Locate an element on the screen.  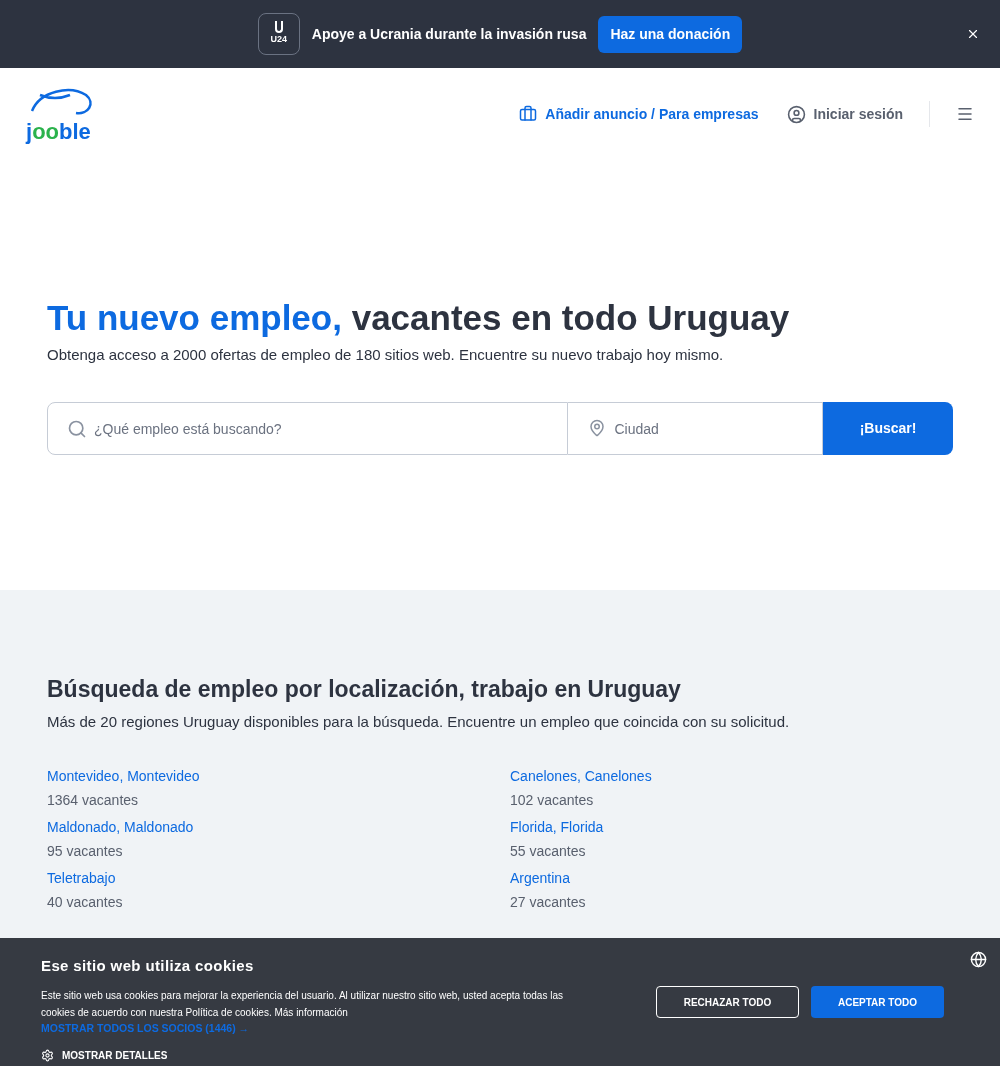
hero-subtitle: Obtenga acceso a 2000 ofertas de empleo de 180 sitios web. Encuentre su nuevo trabajo hoy mismo. is located at coordinates (386, 354).